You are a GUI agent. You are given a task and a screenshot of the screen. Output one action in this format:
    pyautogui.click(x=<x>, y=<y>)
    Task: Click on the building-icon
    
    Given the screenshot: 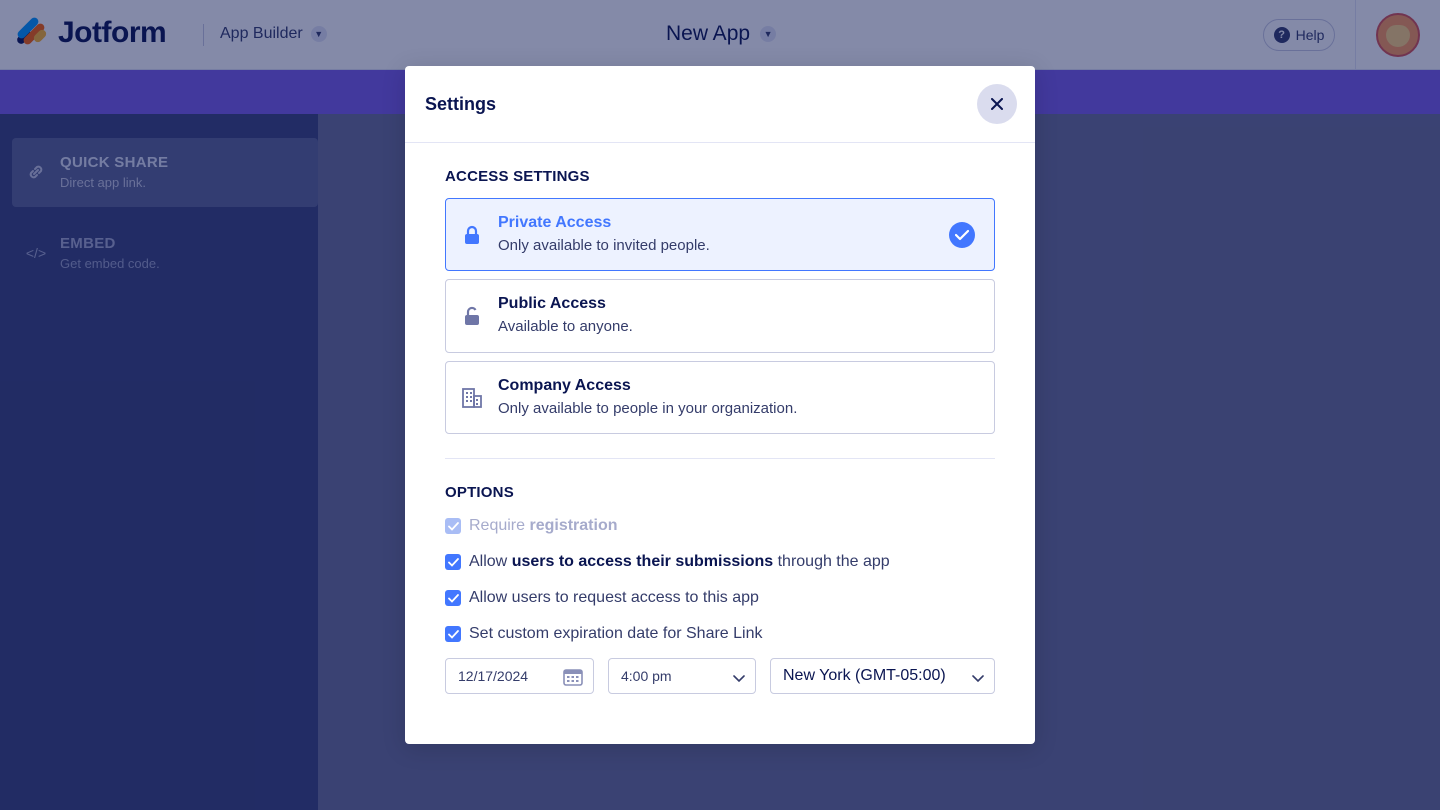 What is the action you would take?
    pyautogui.click(x=472, y=398)
    